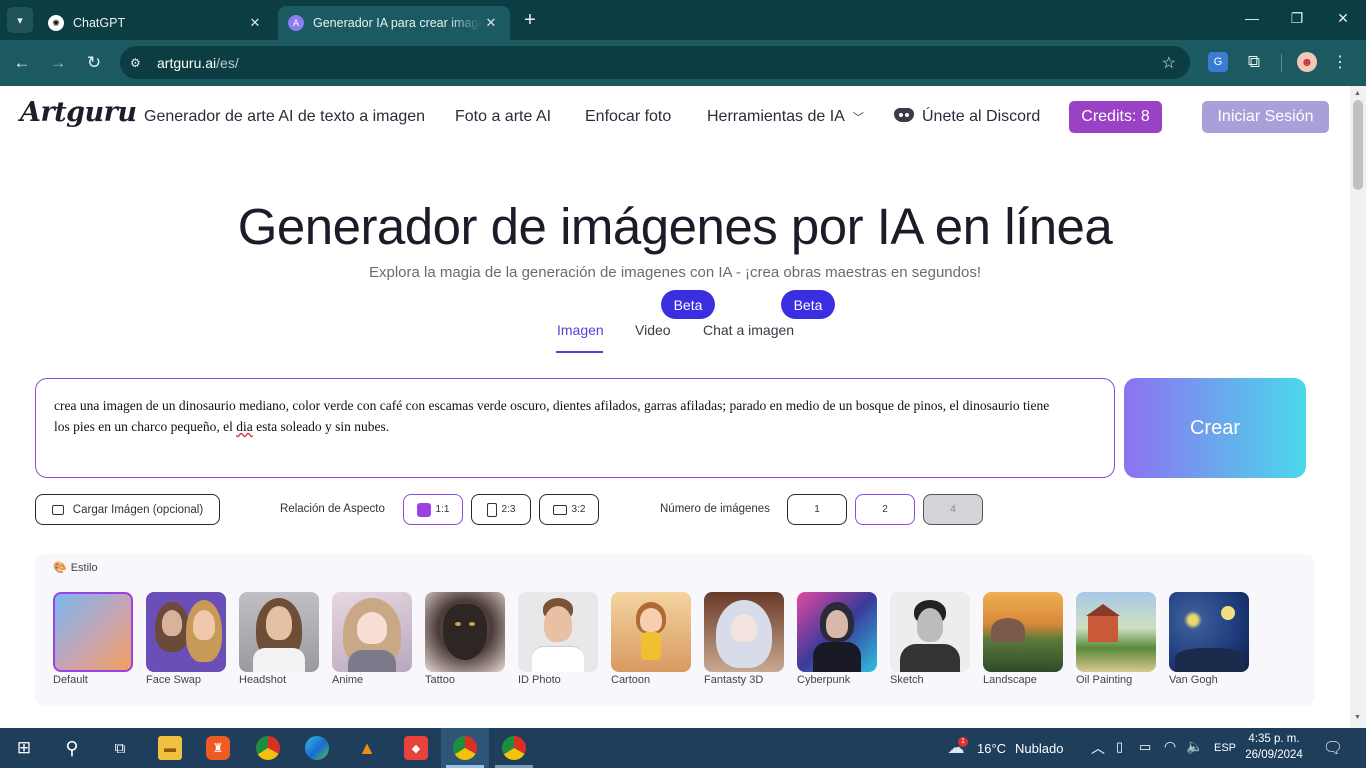  I want to click on discord-icon, so click(904, 115).